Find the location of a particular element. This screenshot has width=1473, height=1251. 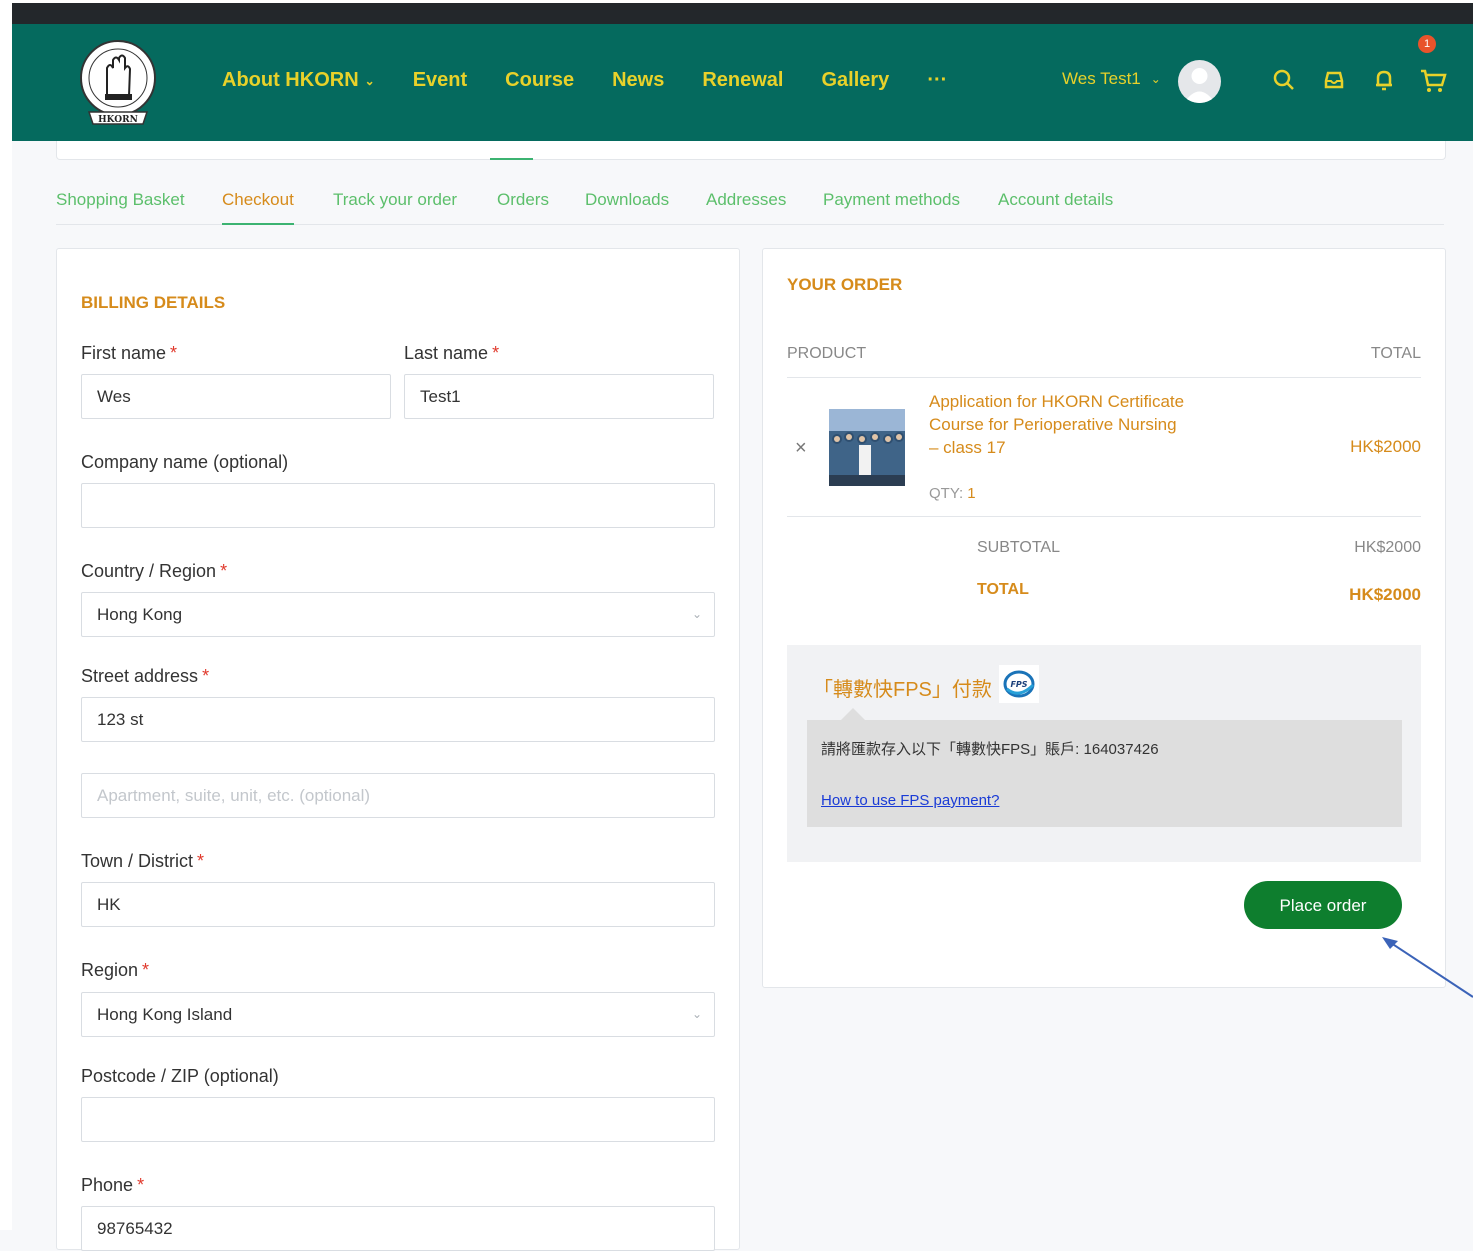

nav-news: News is located at coordinates (638, 80).